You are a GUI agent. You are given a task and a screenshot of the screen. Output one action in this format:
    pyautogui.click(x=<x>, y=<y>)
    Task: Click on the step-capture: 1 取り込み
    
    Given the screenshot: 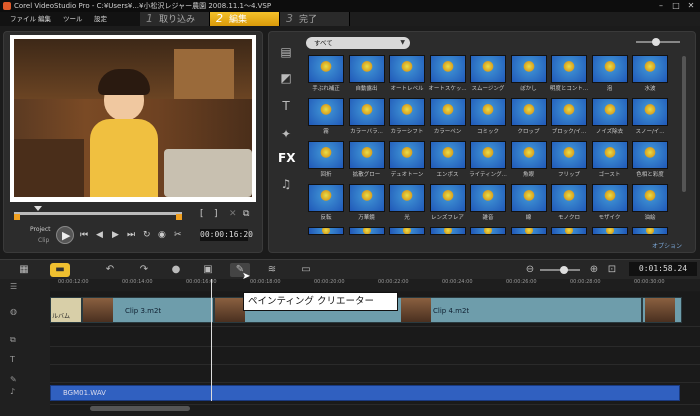 What is the action you would take?
    pyautogui.click(x=175, y=19)
    